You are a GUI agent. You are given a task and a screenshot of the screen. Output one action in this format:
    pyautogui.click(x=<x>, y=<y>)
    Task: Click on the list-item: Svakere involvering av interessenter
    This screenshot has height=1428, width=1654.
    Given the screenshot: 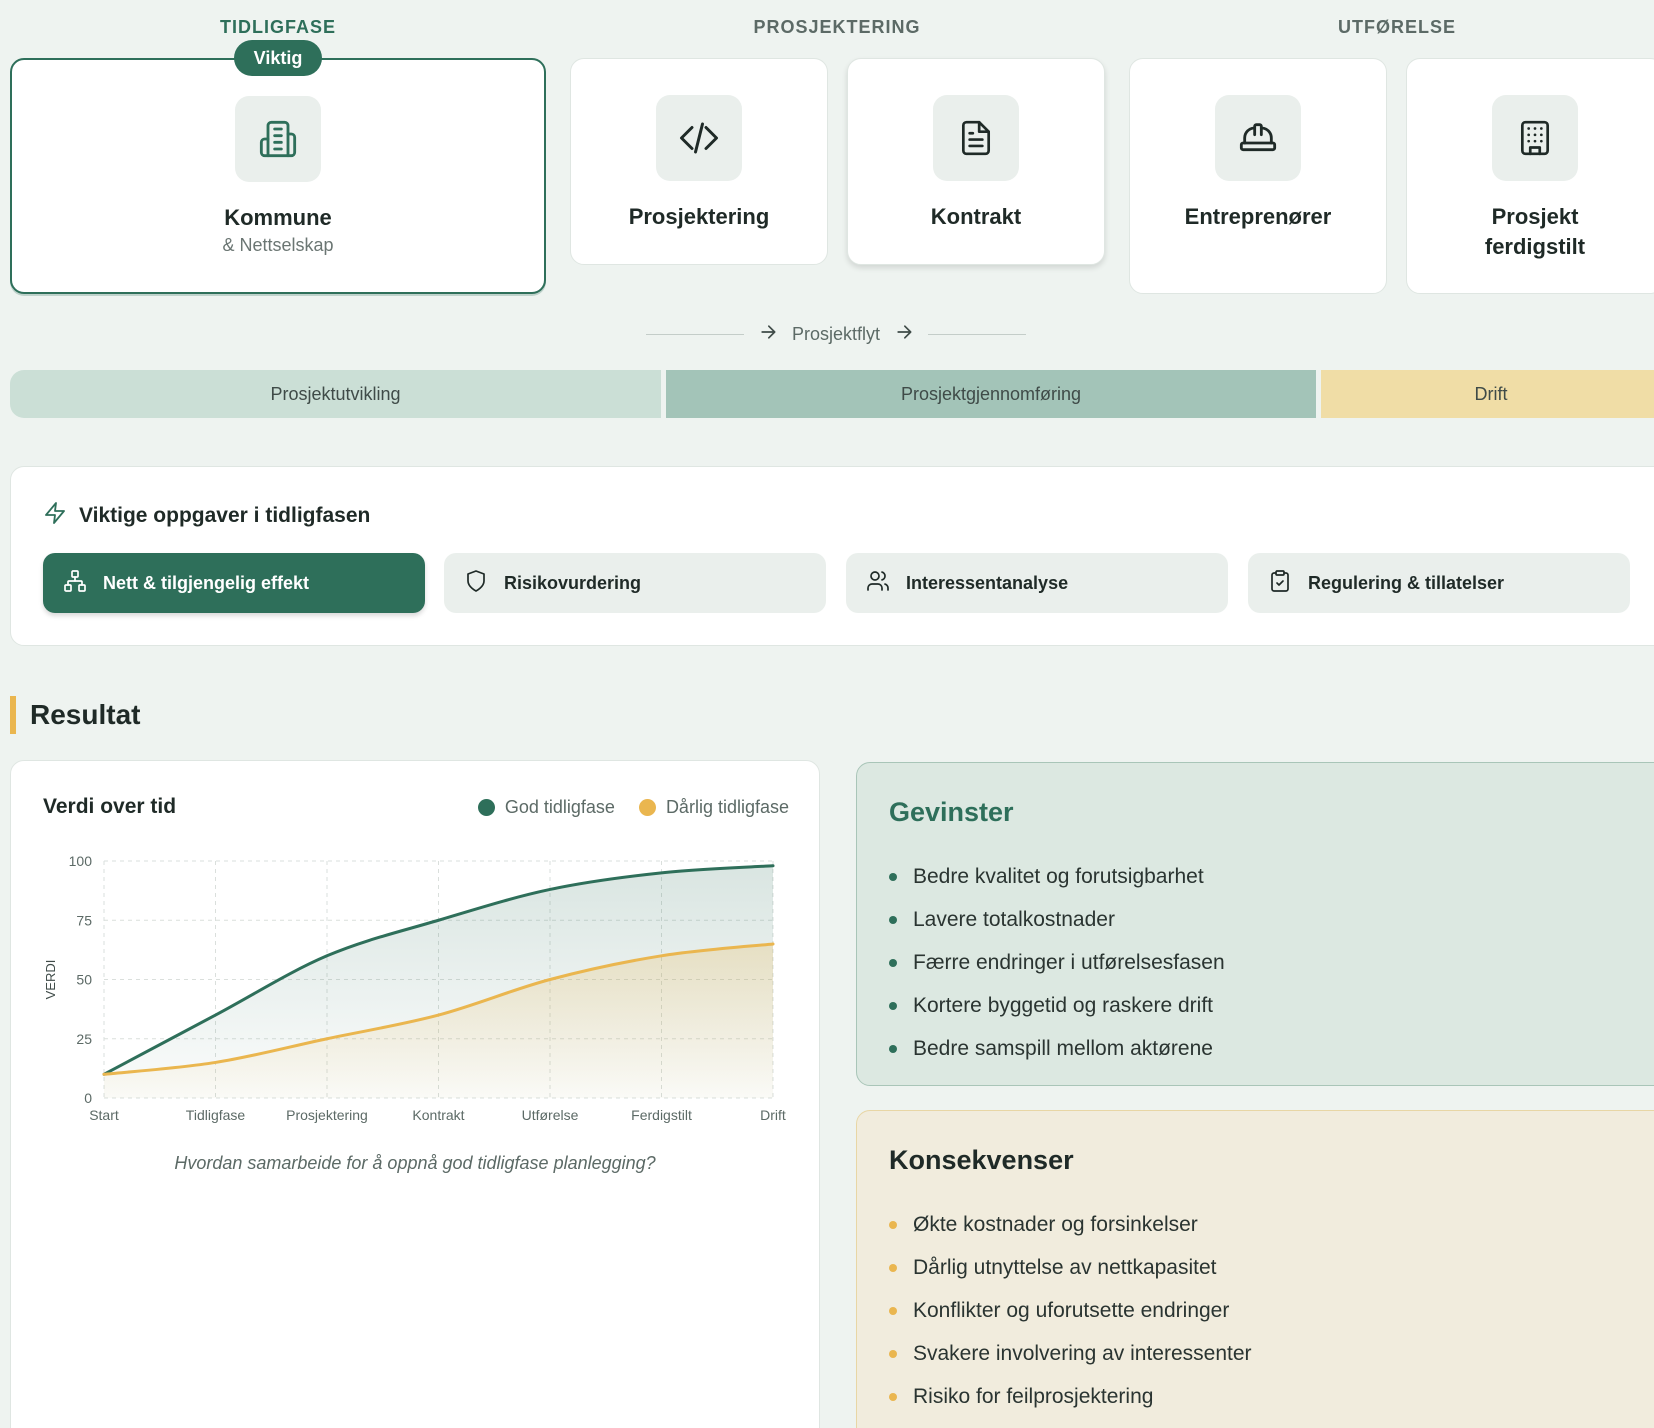 What is the action you would take?
    pyautogui.click(x=1070, y=1353)
    